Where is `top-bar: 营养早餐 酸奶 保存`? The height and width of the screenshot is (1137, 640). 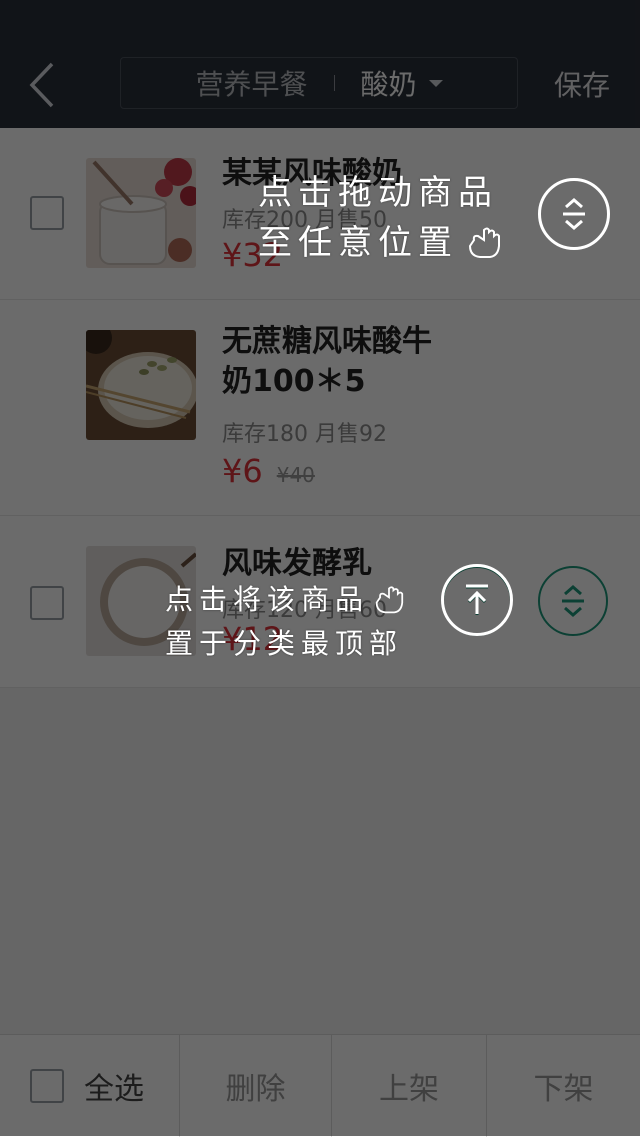 top-bar: 营养早餐 酸奶 保存 is located at coordinates (320, 64).